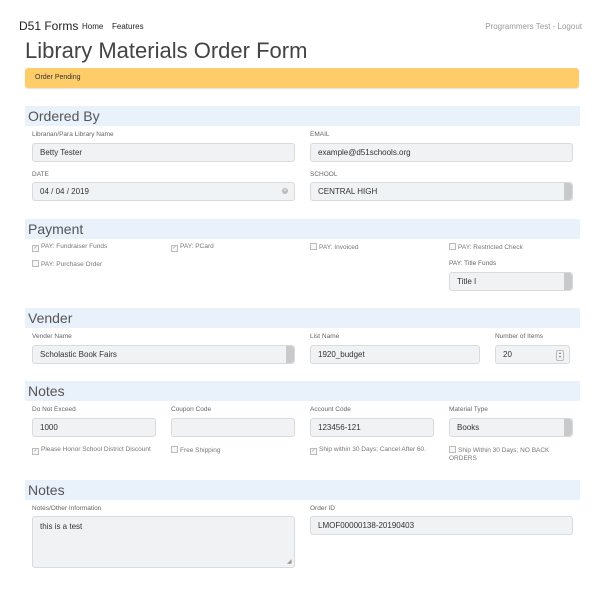 Image resolution: width=613 pixels, height=605 pixels. I want to click on list-name-label: List Name, so click(325, 336).